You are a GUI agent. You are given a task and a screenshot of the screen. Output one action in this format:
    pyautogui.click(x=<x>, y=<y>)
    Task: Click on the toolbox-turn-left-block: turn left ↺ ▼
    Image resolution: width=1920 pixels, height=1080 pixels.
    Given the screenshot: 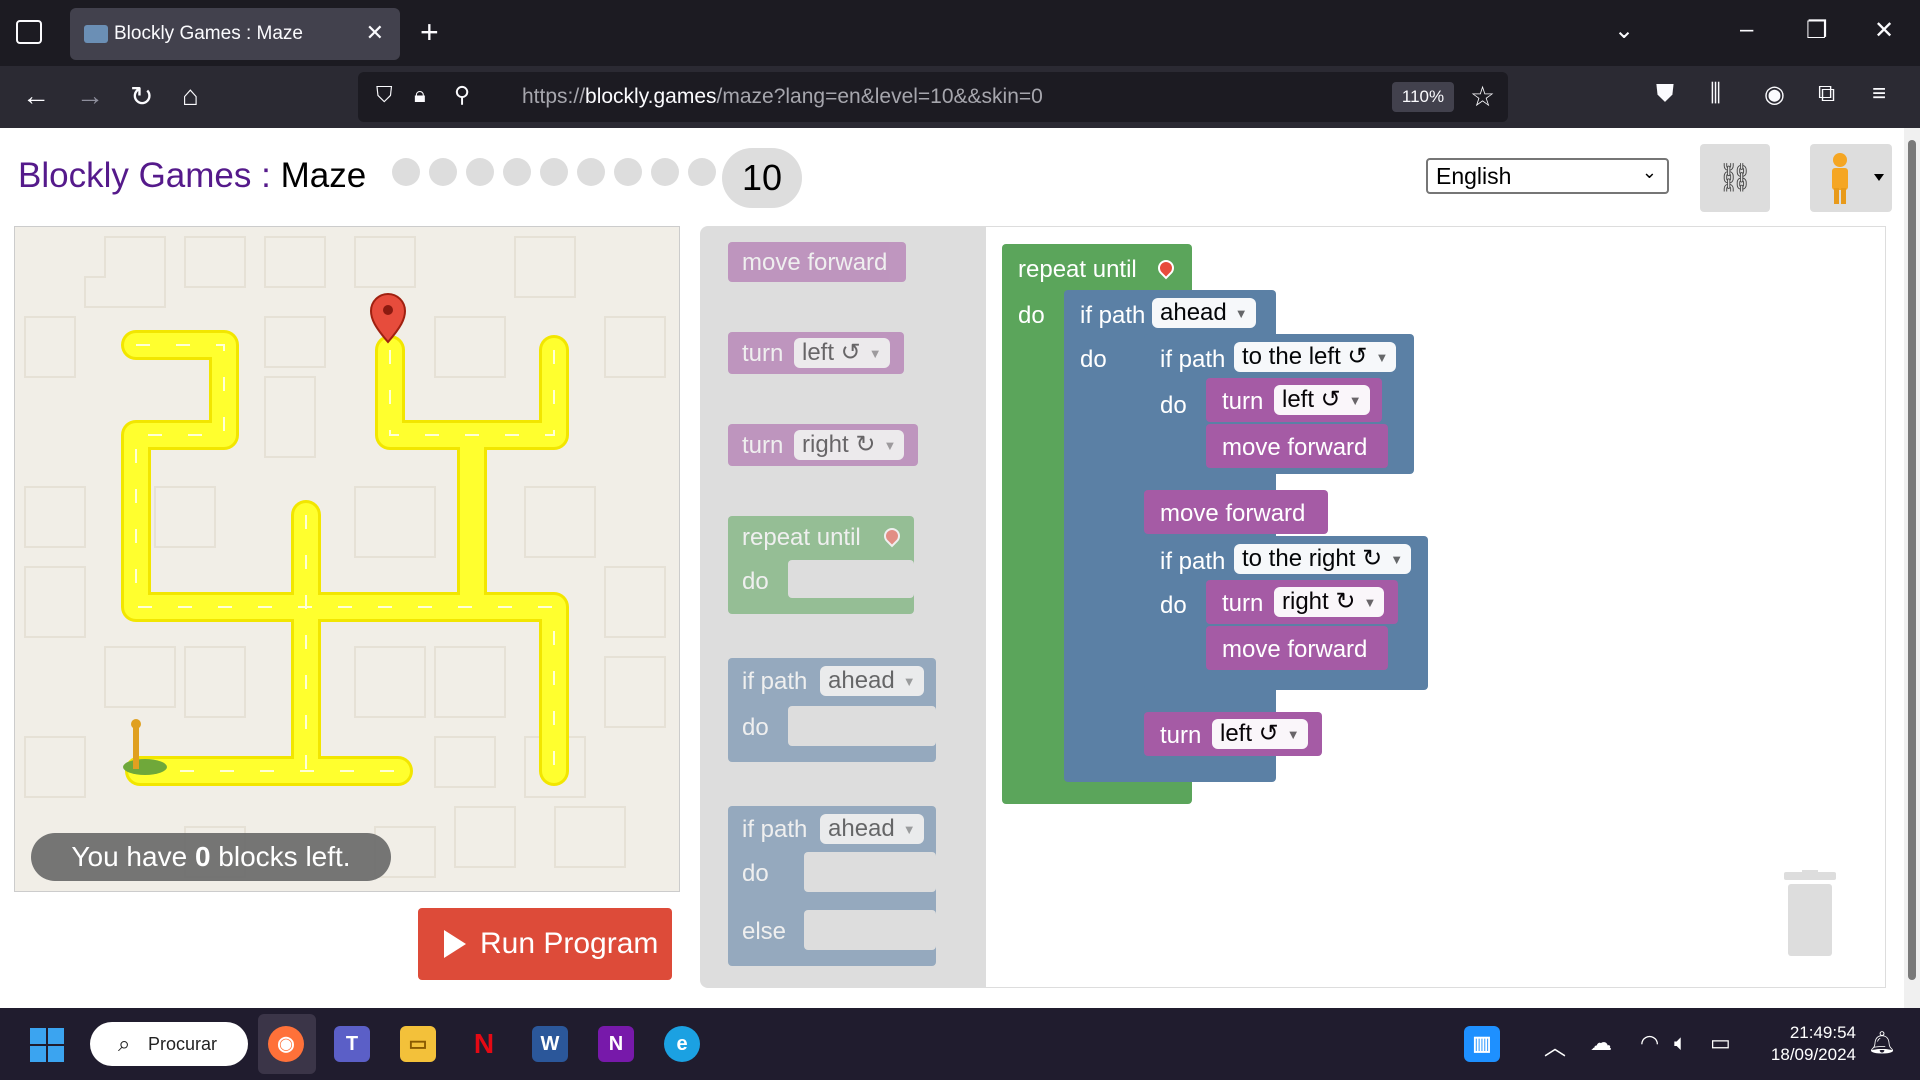 What is the action you would take?
    pyautogui.click(x=816, y=353)
    